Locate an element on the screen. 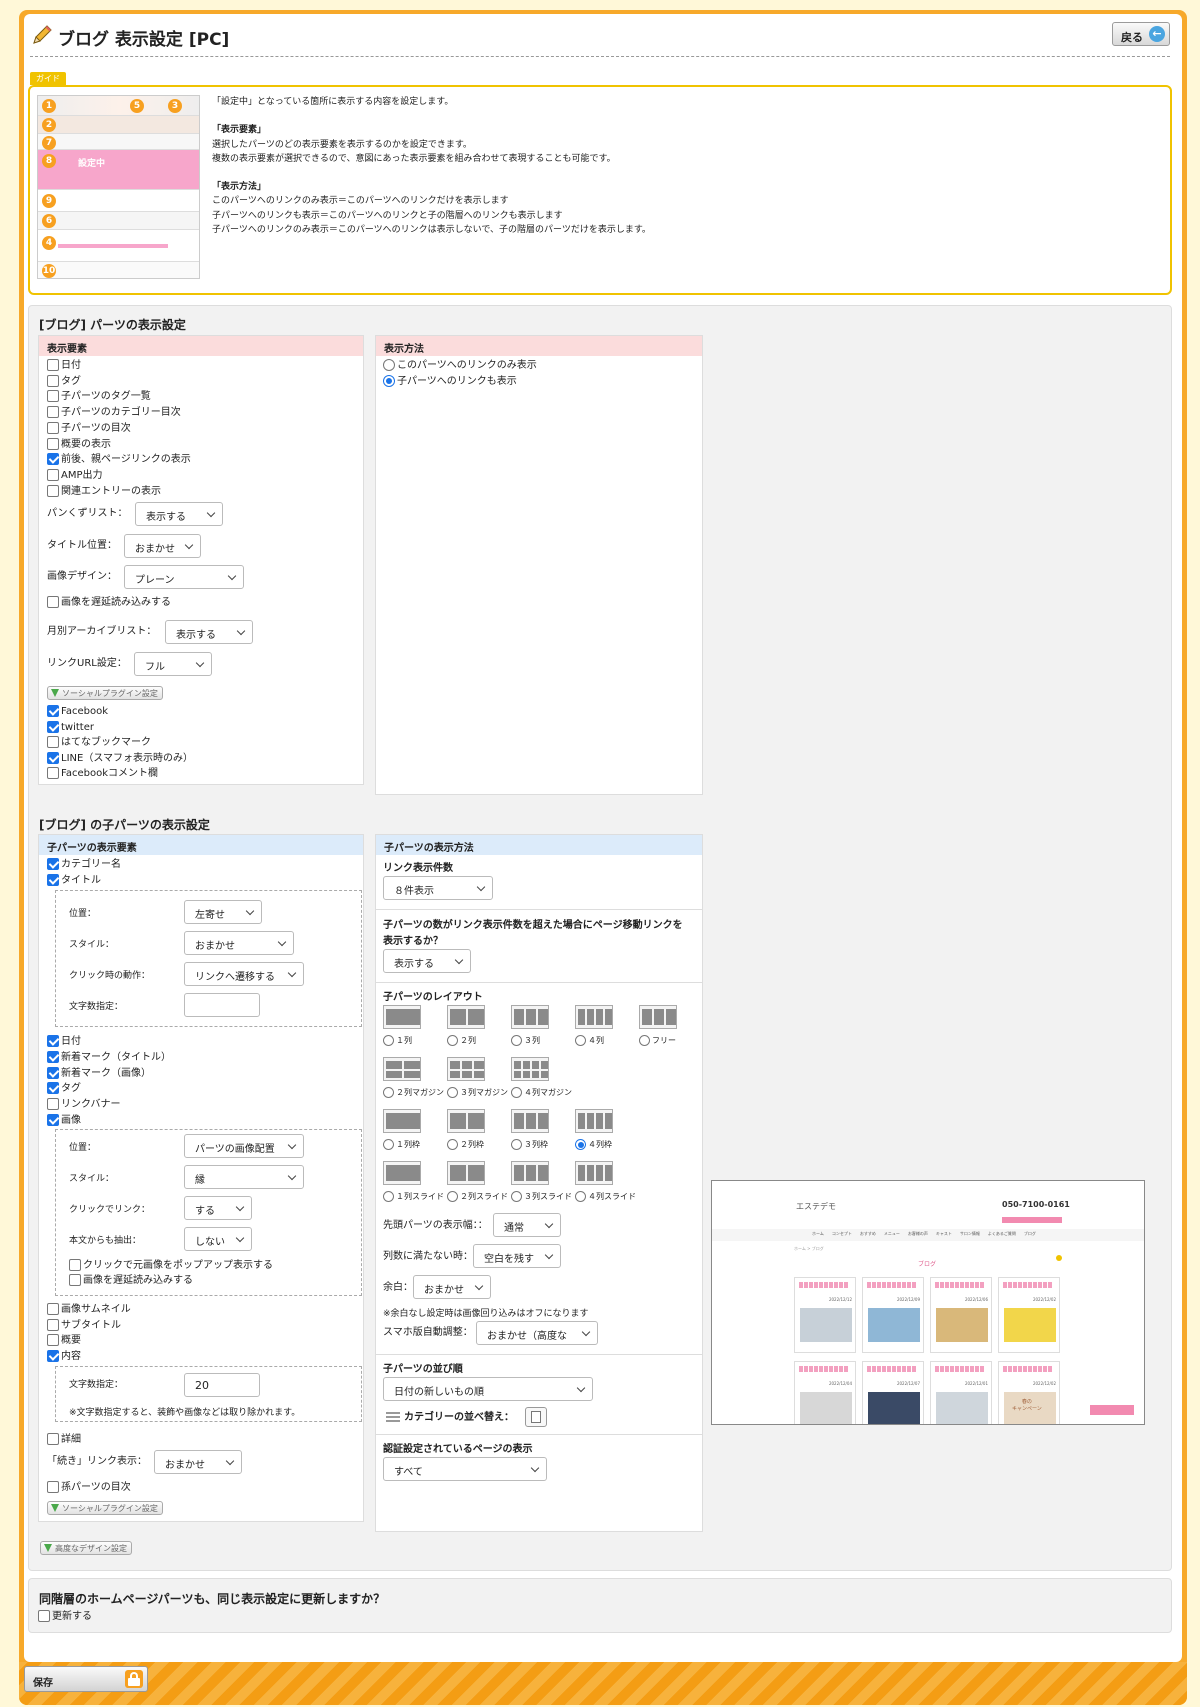  image-option-select: する is located at coordinates (218, 1208).